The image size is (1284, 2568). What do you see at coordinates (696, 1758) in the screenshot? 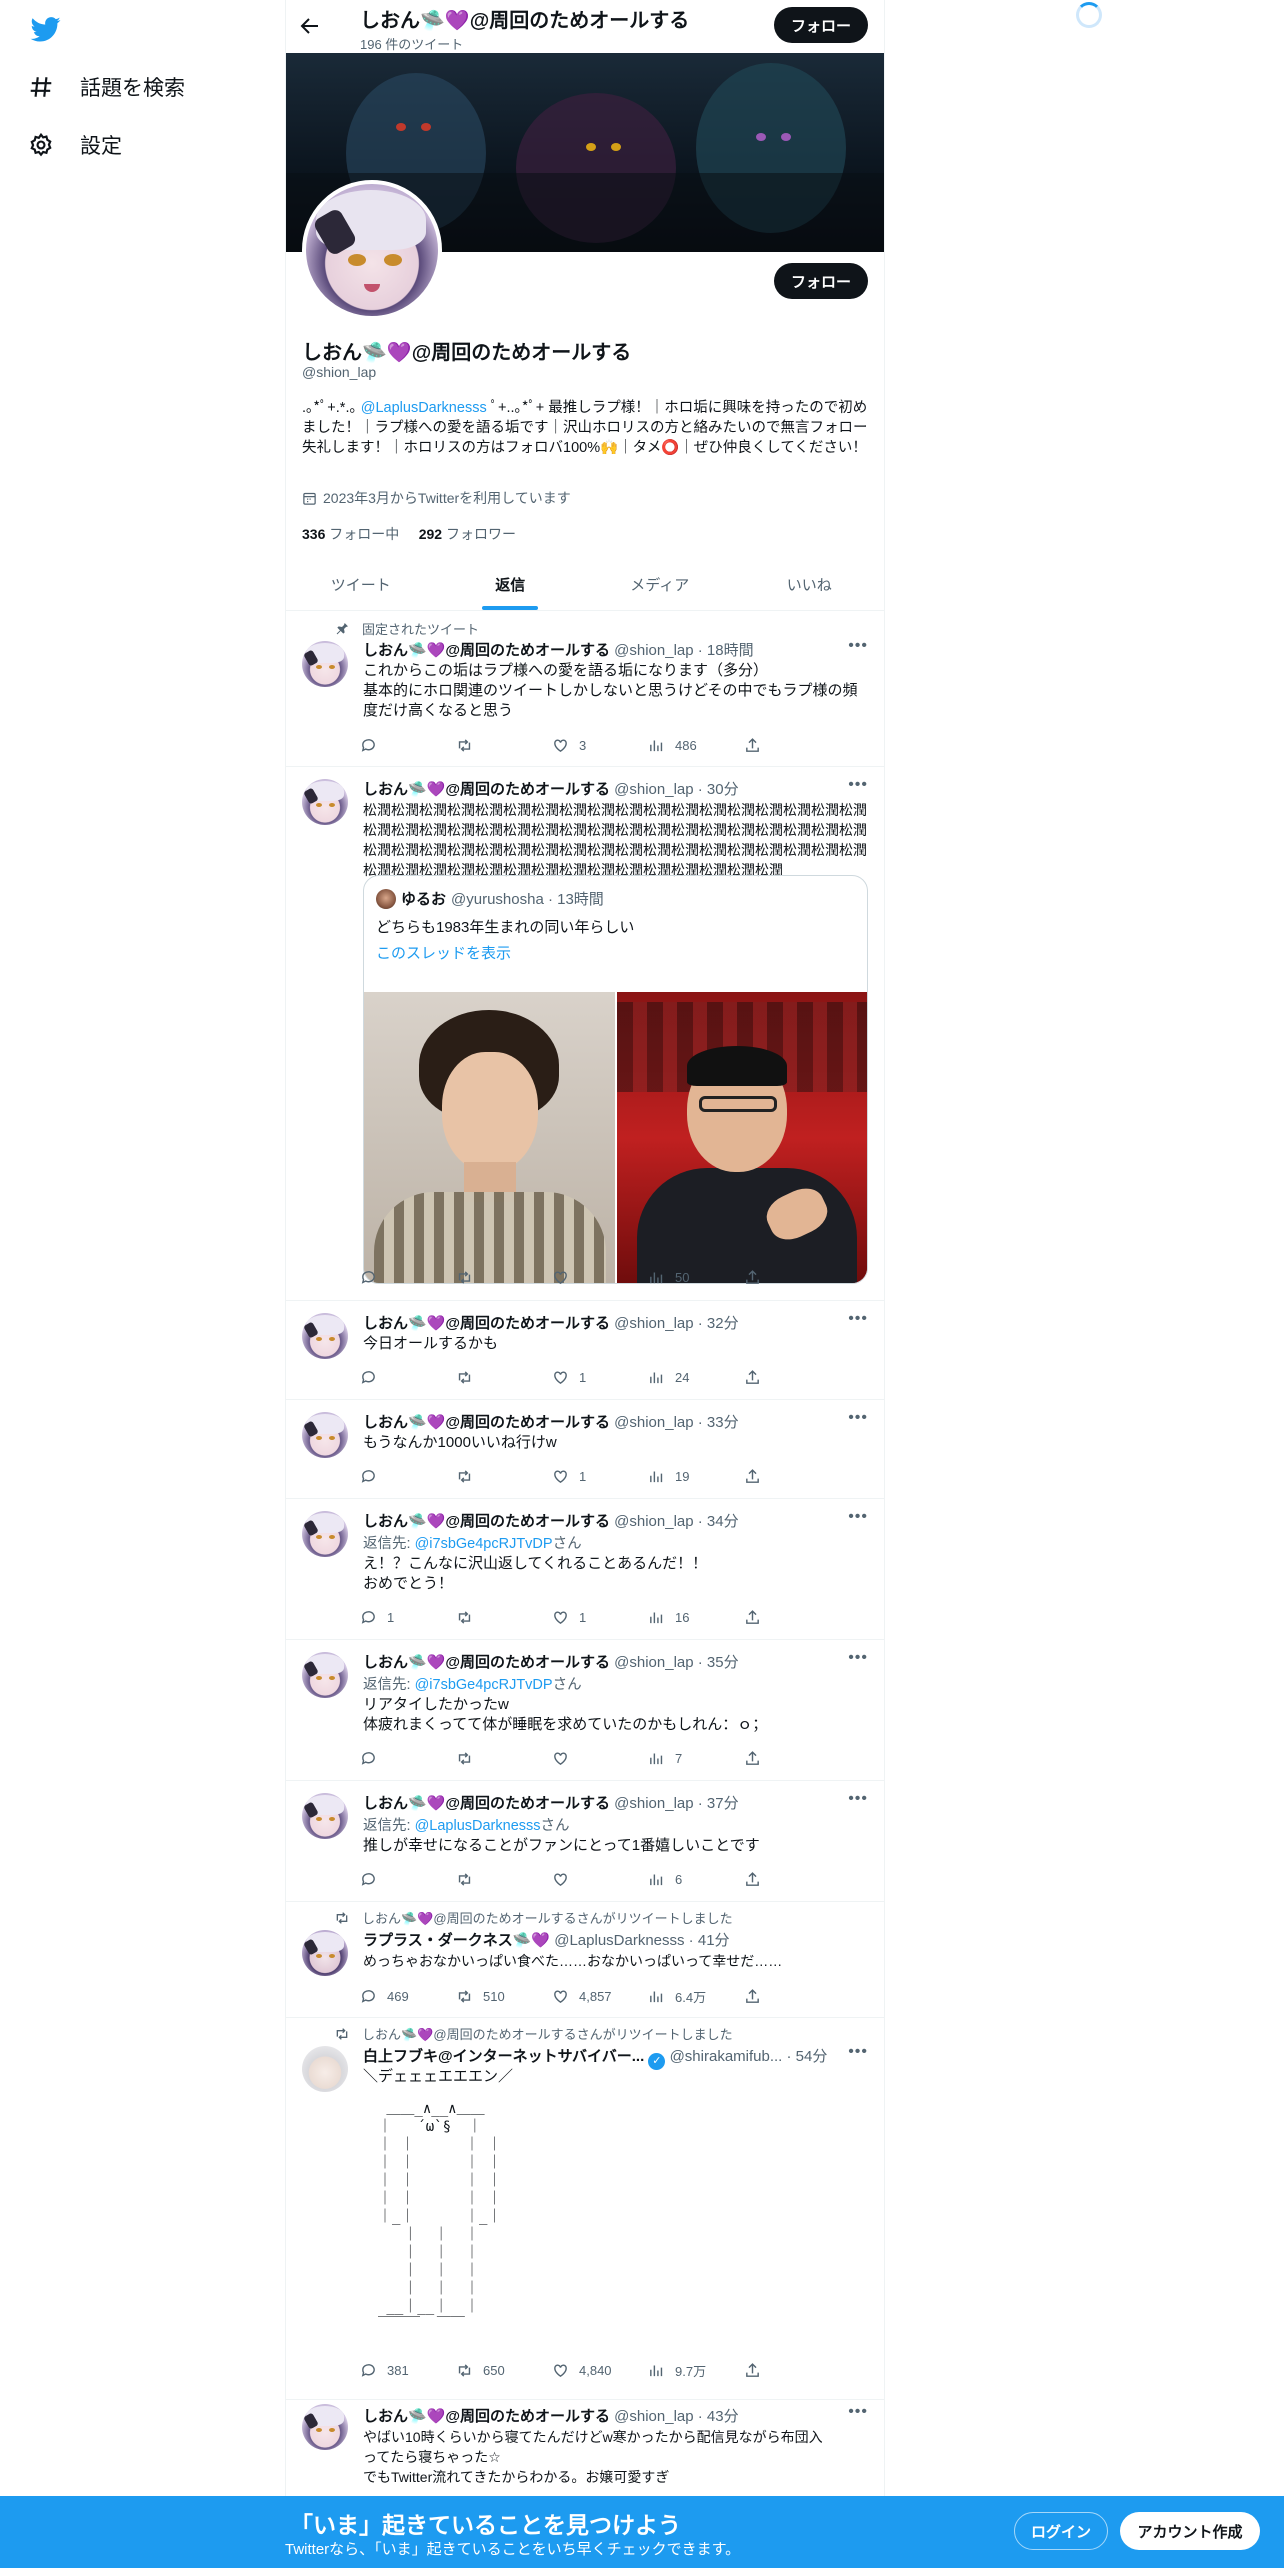
I see `views-button: 7` at bounding box center [696, 1758].